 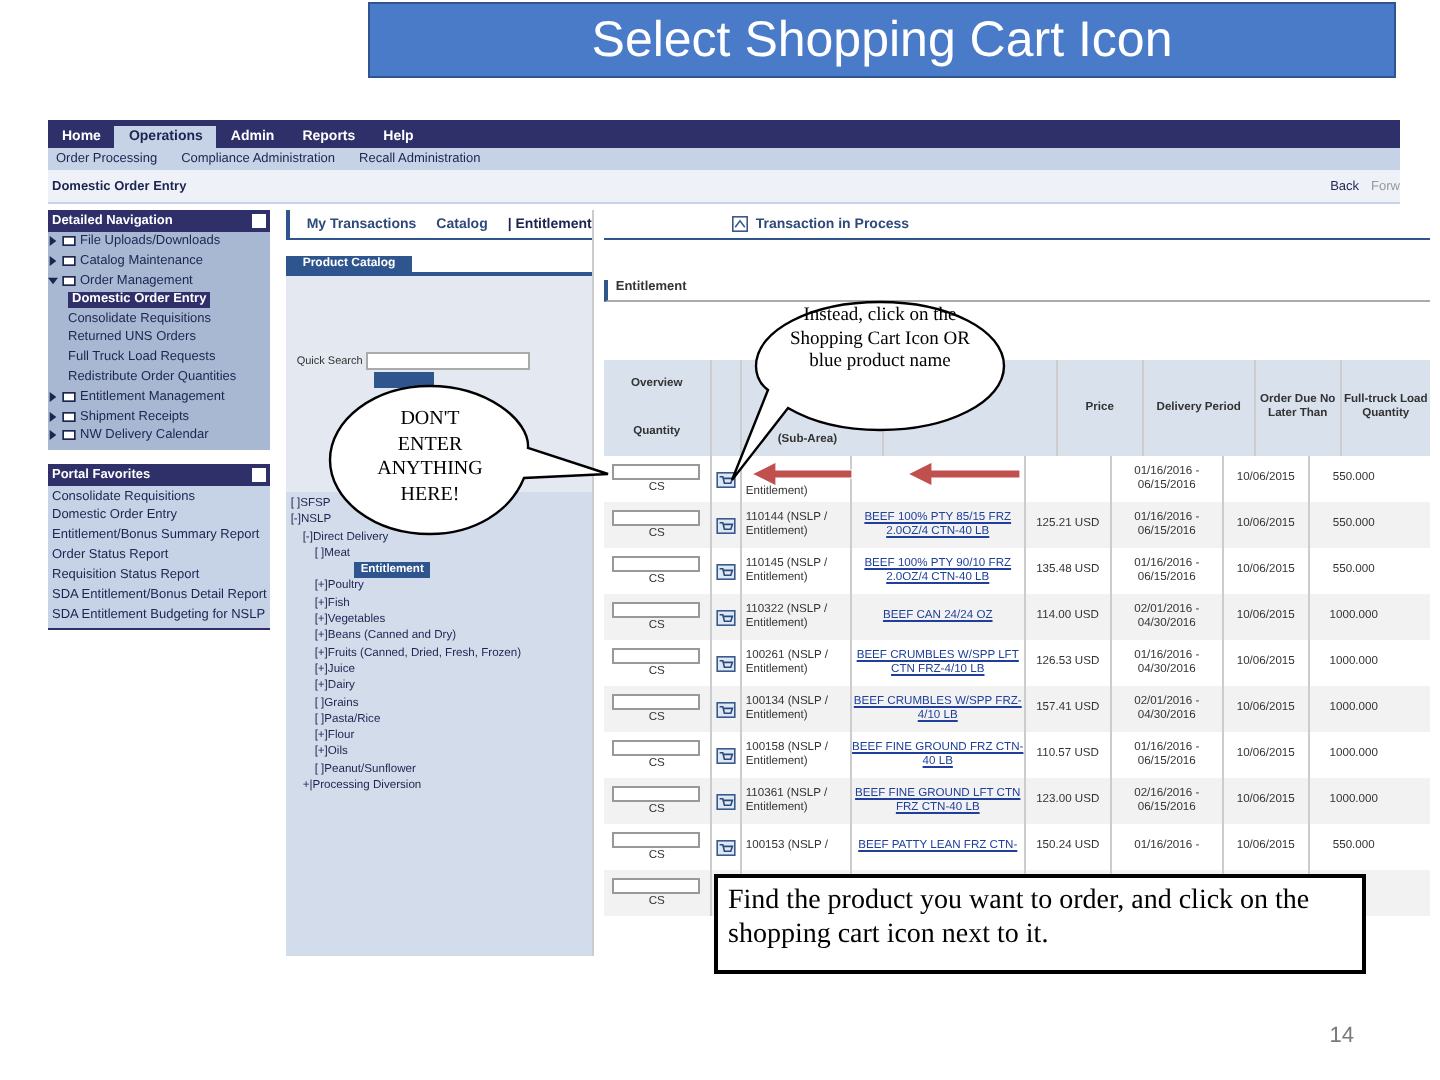 I want to click on callout-text: DON'T ENTER ANYTHING HERE!, so click(x=430, y=458).